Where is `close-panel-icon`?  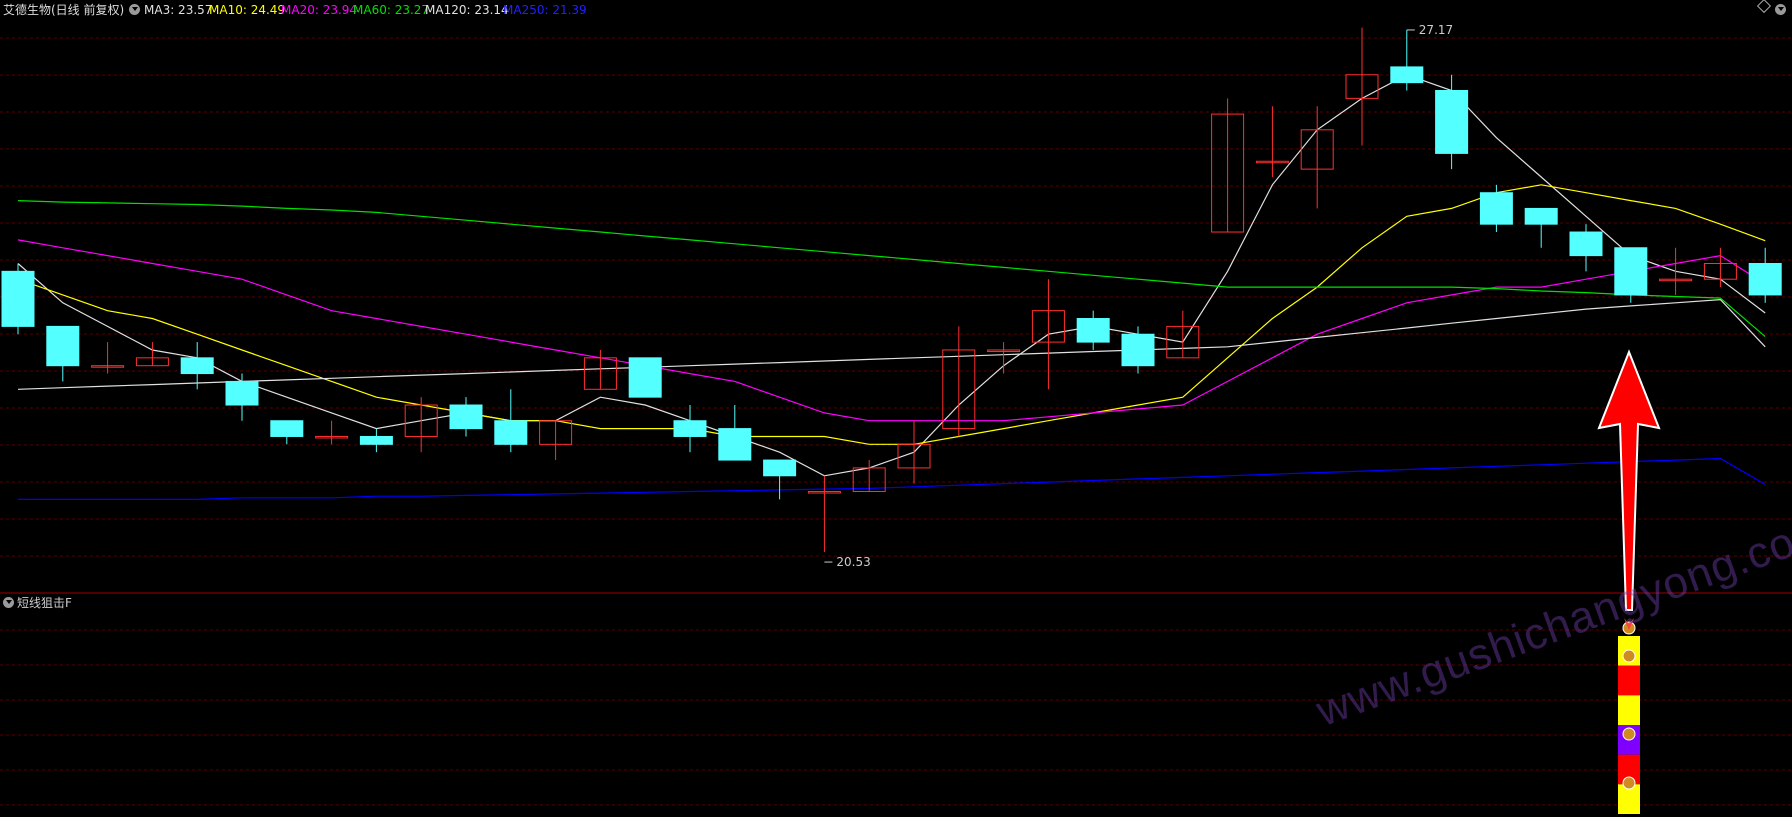 close-panel-icon is located at coordinates (1780, 9).